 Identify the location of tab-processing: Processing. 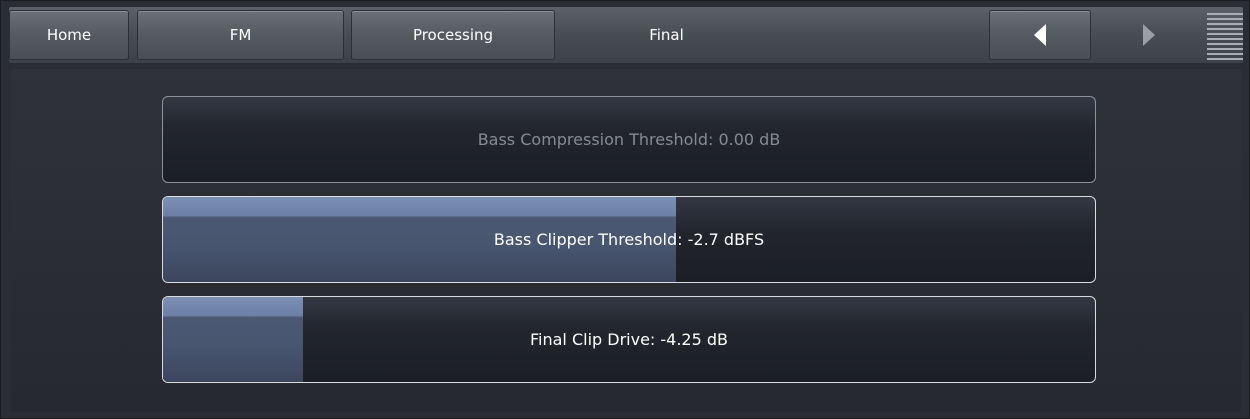
(453, 35).